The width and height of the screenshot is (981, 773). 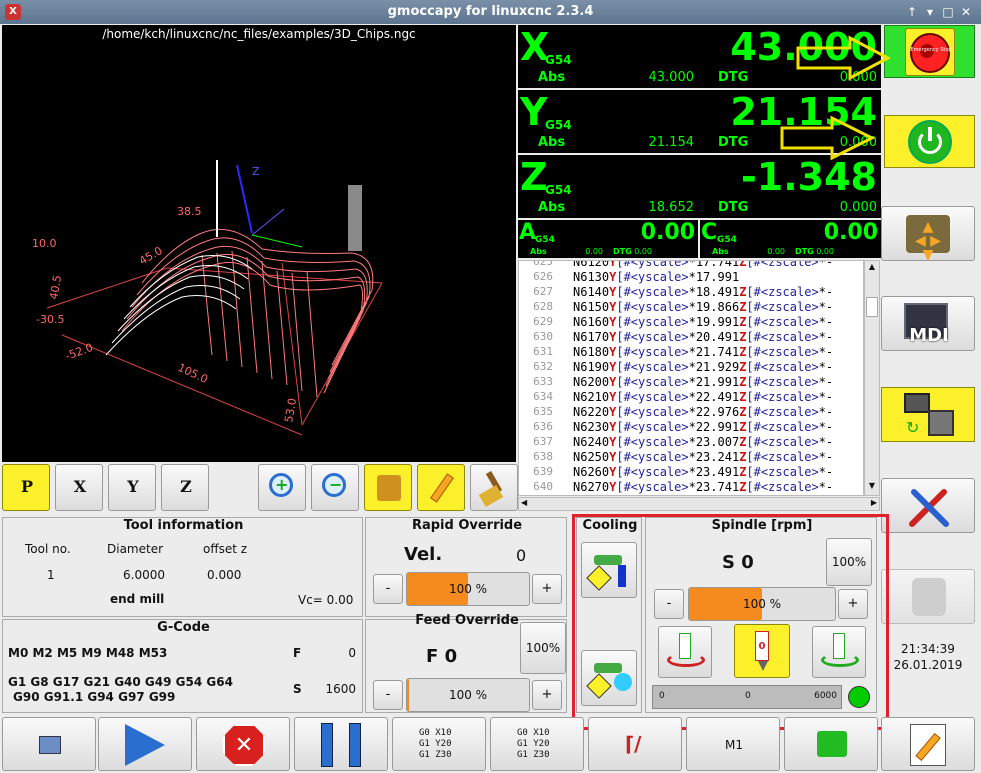 I want to click on show-tool-path-button, so click(x=441, y=487).